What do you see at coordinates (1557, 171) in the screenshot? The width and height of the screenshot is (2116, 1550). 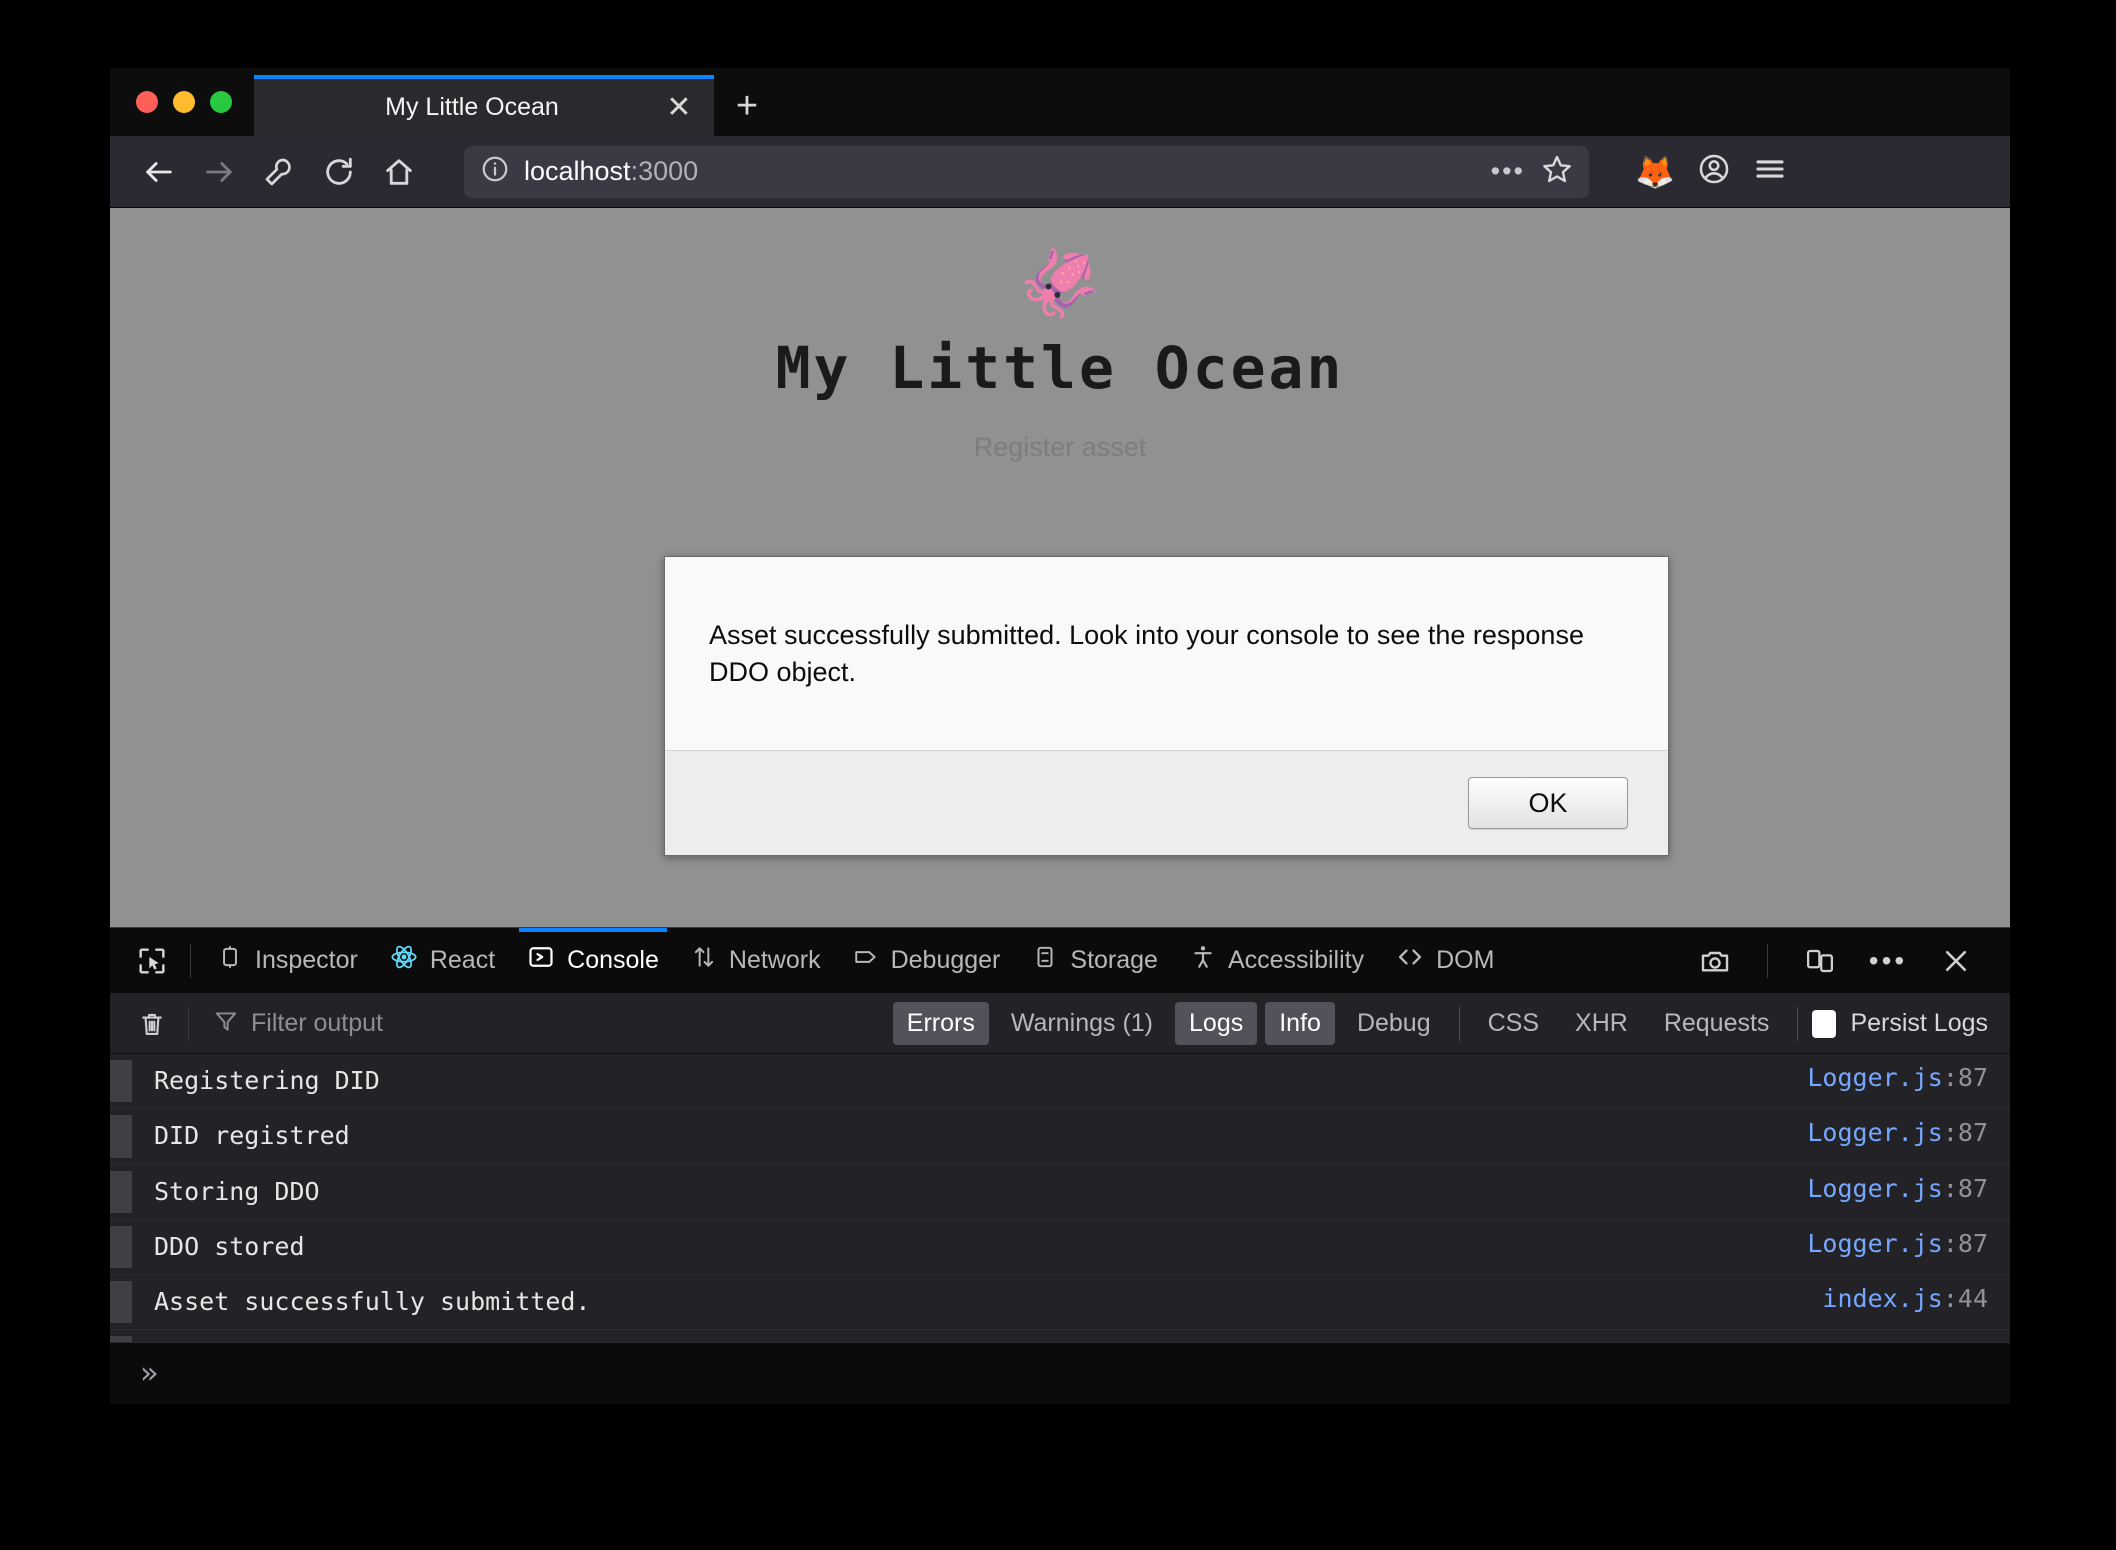 I see `star-icon` at bounding box center [1557, 171].